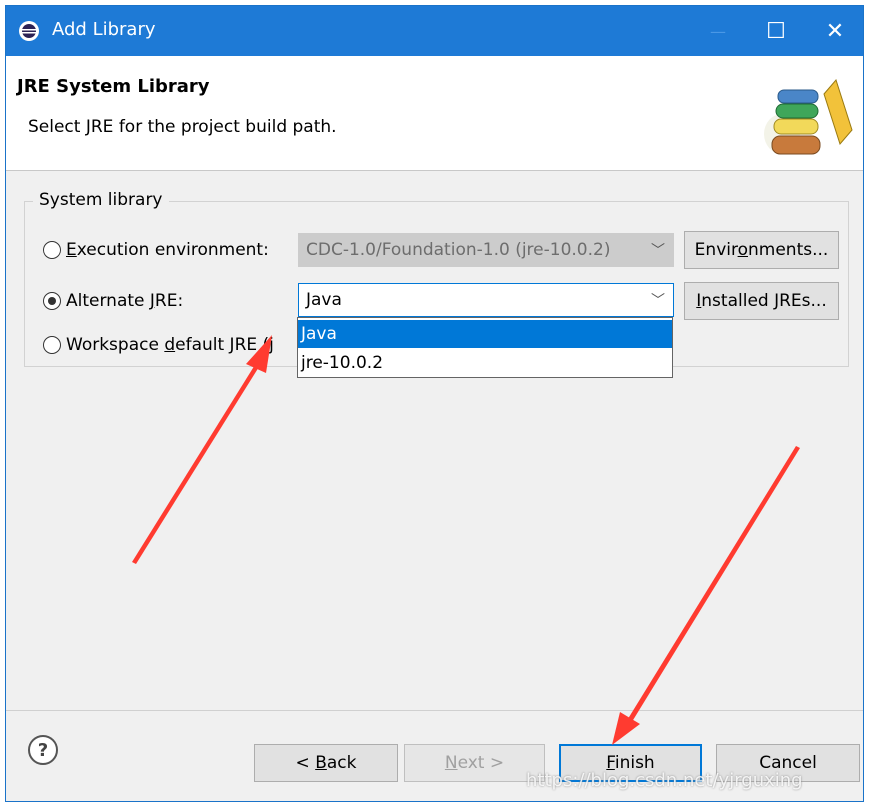 The image size is (869, 807). What do you see at coordinates (486, 300) in the screenshot?
I see `alternate-jre-combo: Java ﹀` at bounding box center [486, 300].